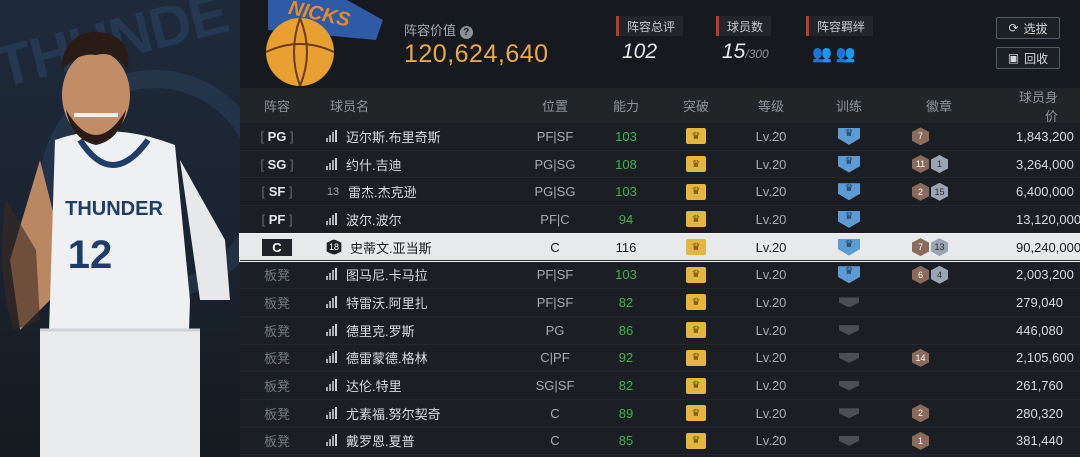 Image resolution: width=1080 pixels, height=457 pixels. I want to click on badge-icon: 4, so click(939, 274).